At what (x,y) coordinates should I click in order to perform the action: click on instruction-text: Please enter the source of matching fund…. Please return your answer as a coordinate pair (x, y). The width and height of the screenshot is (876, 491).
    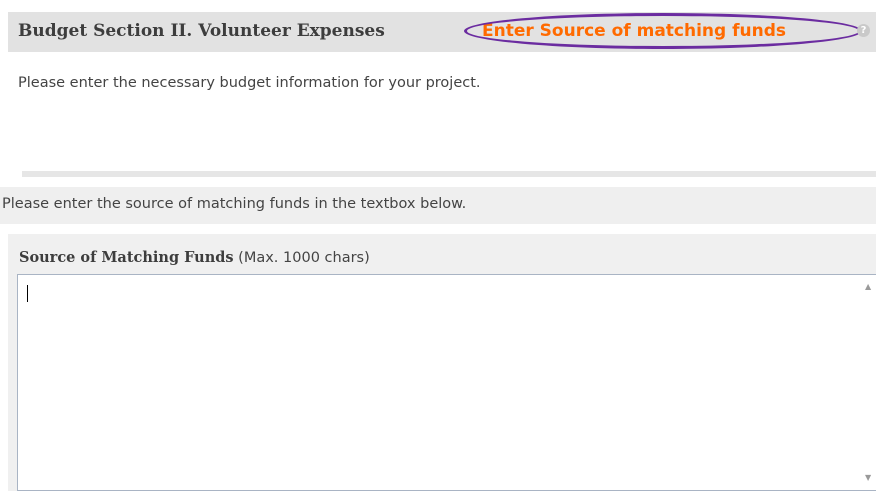
    Looking at the image, I should click on (234, 204).